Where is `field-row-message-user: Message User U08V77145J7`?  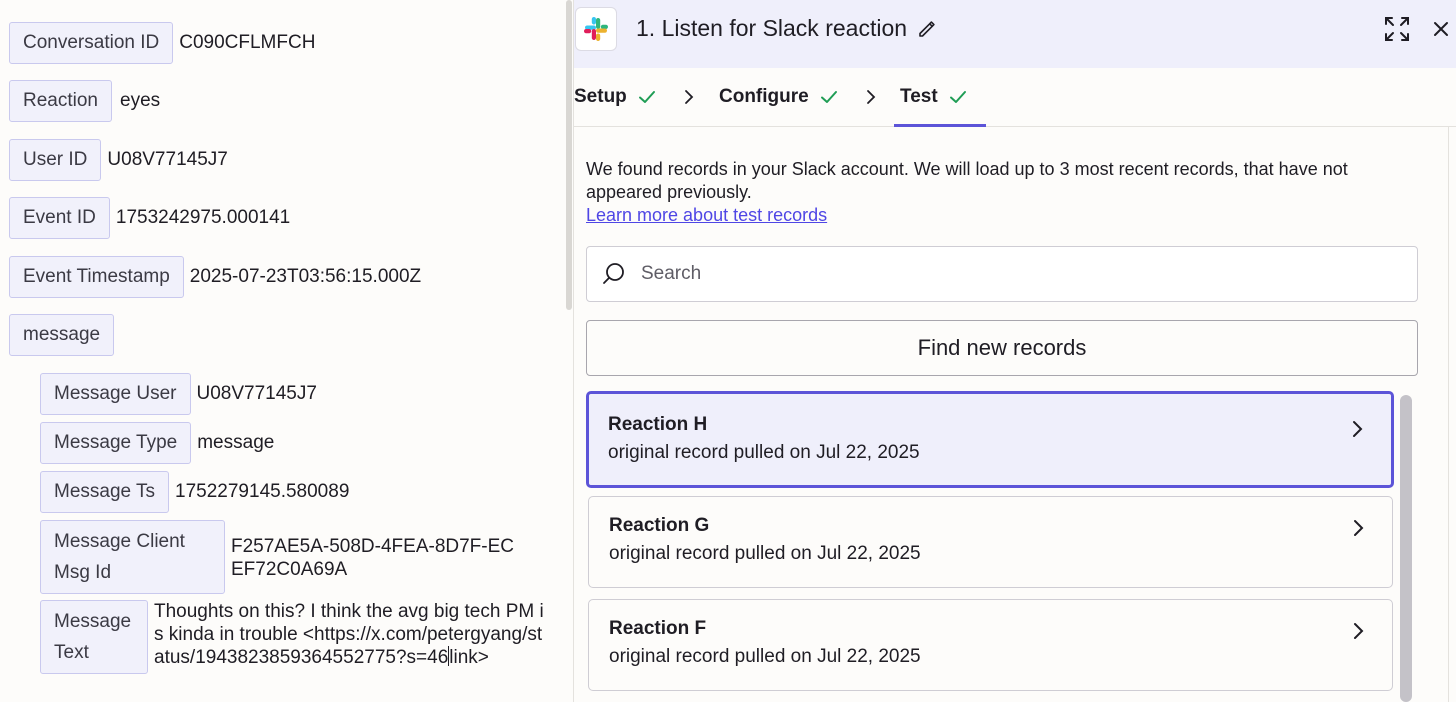
field-row-message-user: Message User U08V77145J7 is located at coordinates (178, 394).